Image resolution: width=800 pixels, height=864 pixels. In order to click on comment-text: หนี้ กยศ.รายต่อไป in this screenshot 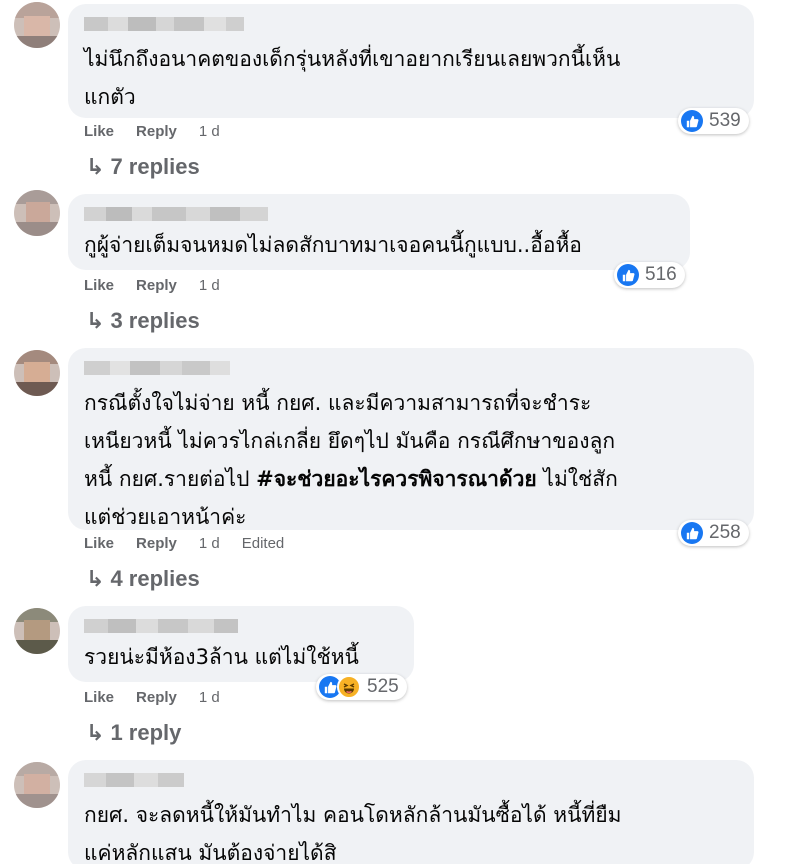, I will do `click(170, 479)`.